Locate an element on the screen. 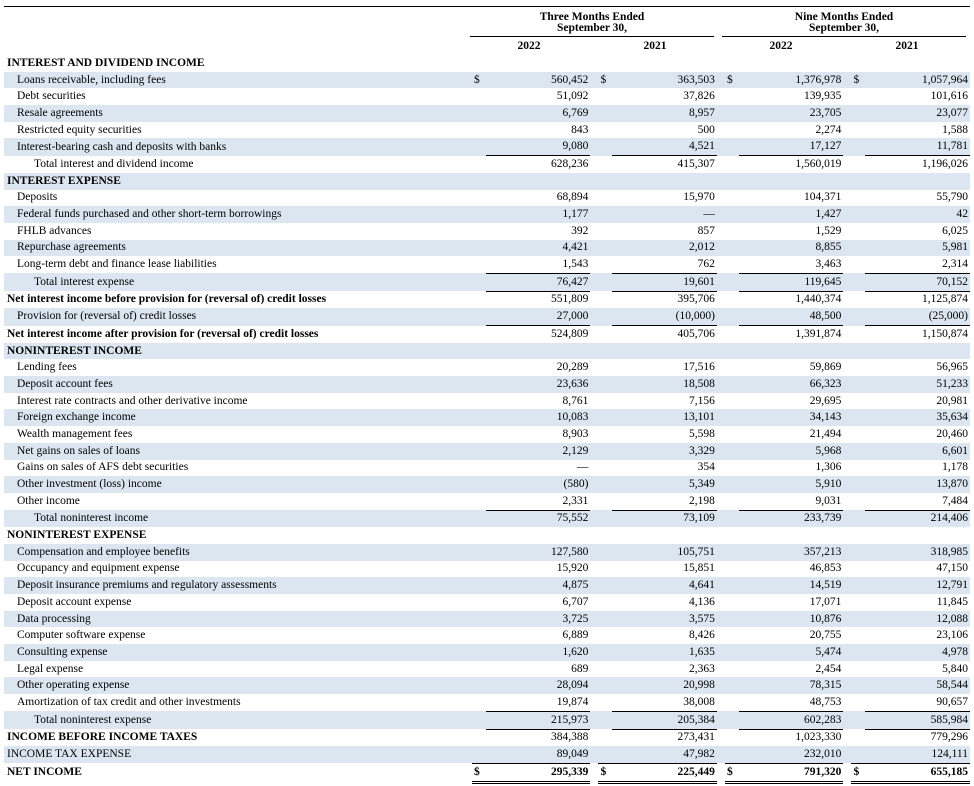  value-cell: 318,985 is located at coordinates (917, 552).